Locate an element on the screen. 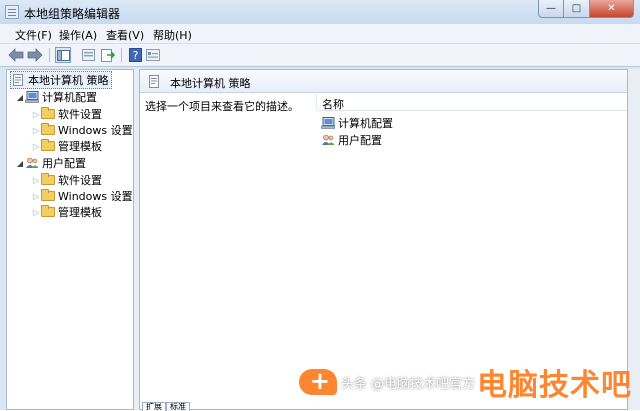  help-button: ? is located at coordinates (135, 55).